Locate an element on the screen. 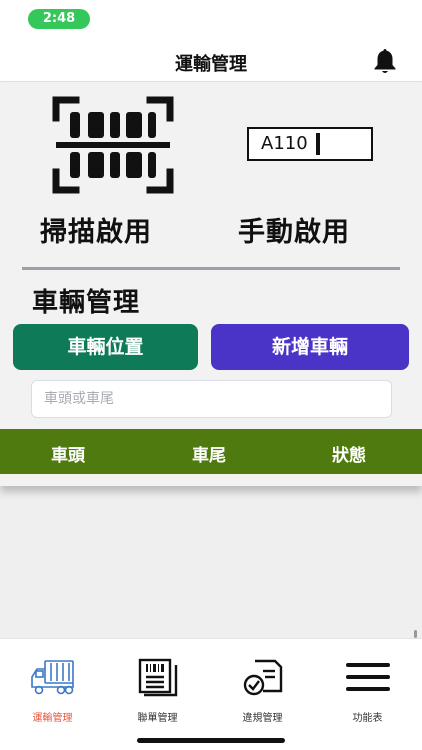  column-header-tail: 車尾 is located at coordinates (209, 453).